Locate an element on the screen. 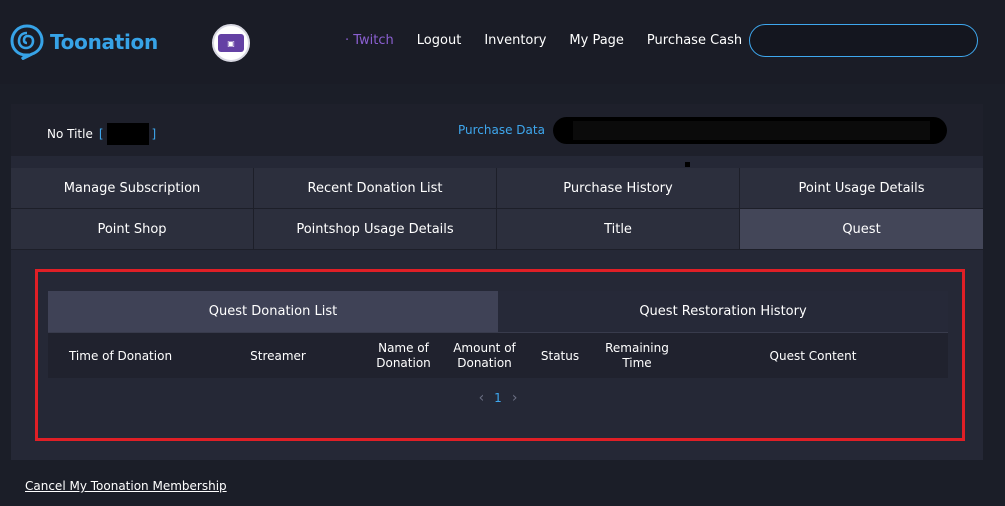  purchase-data-label: Purchase Data is located at coordinates (501, 130).